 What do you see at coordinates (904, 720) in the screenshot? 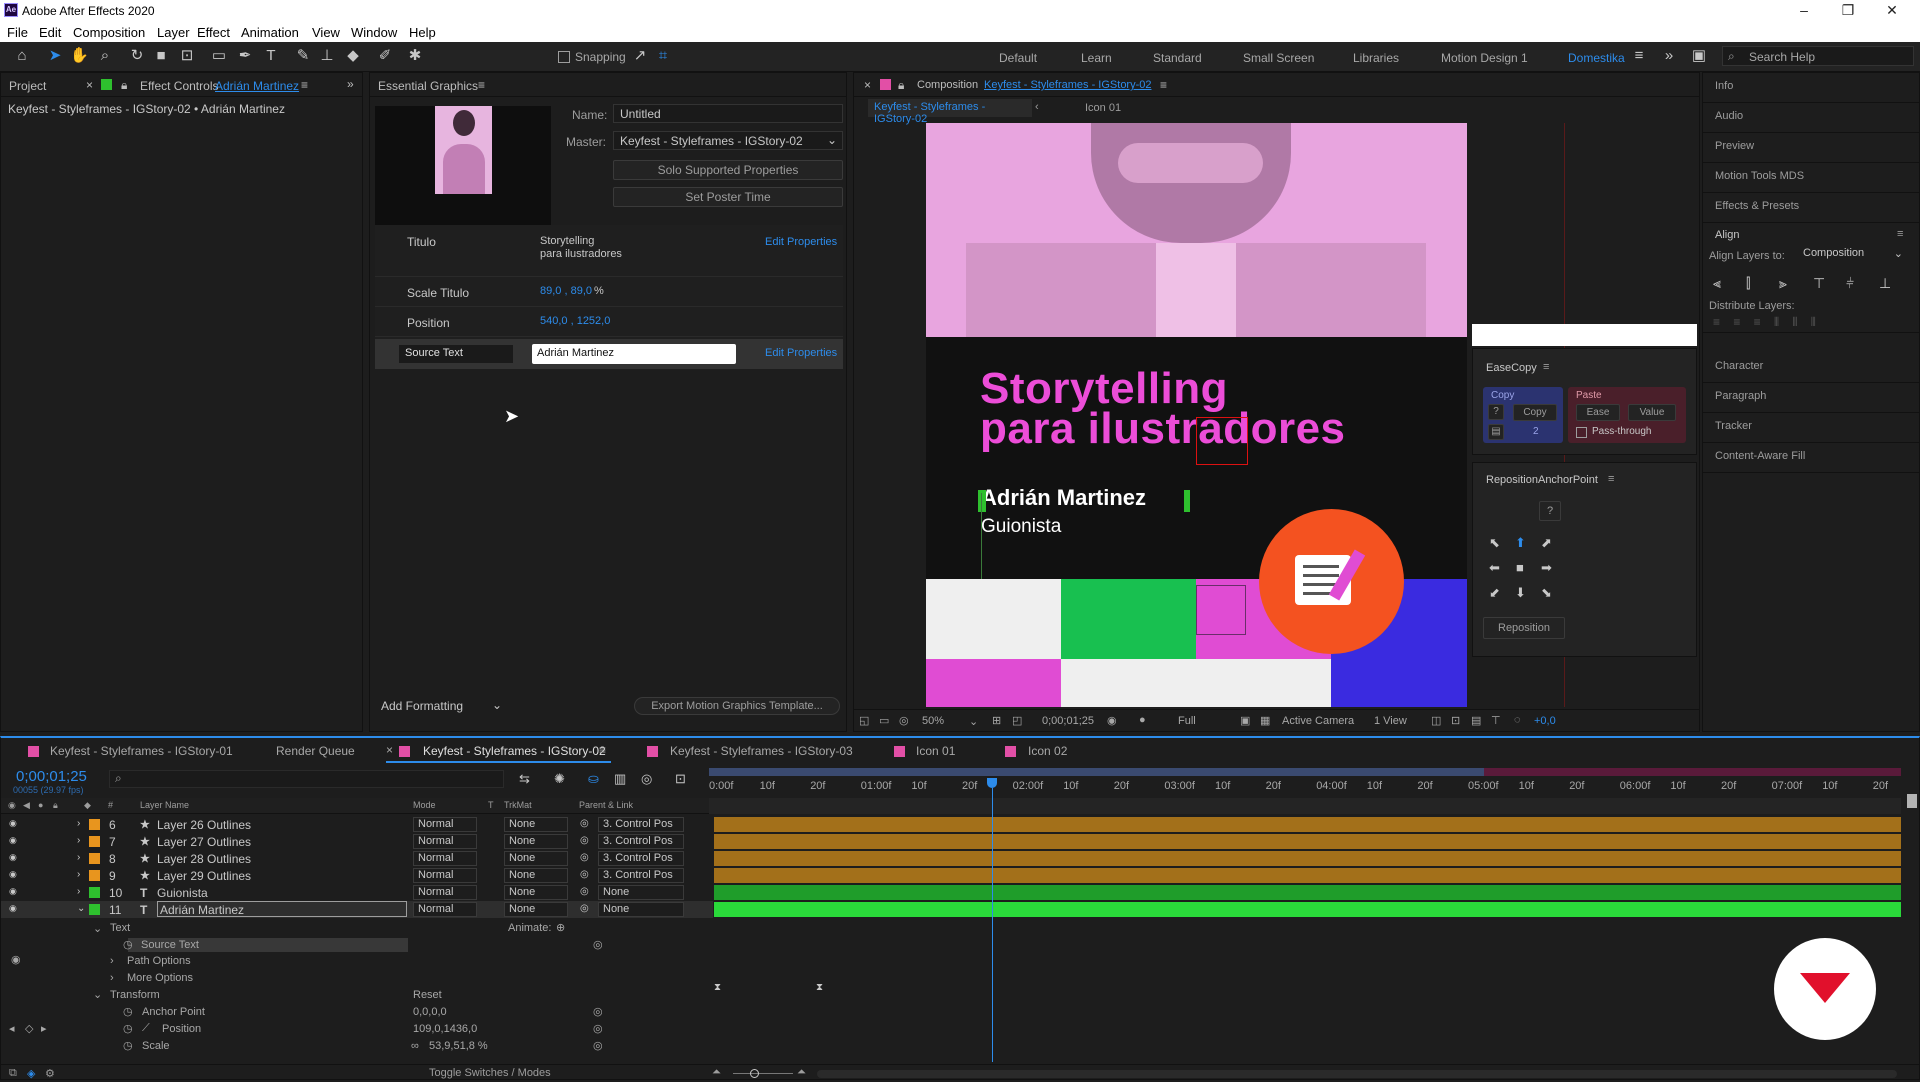
I see `mask-visibility-icon: ◎` at bounding box center [904, 720].